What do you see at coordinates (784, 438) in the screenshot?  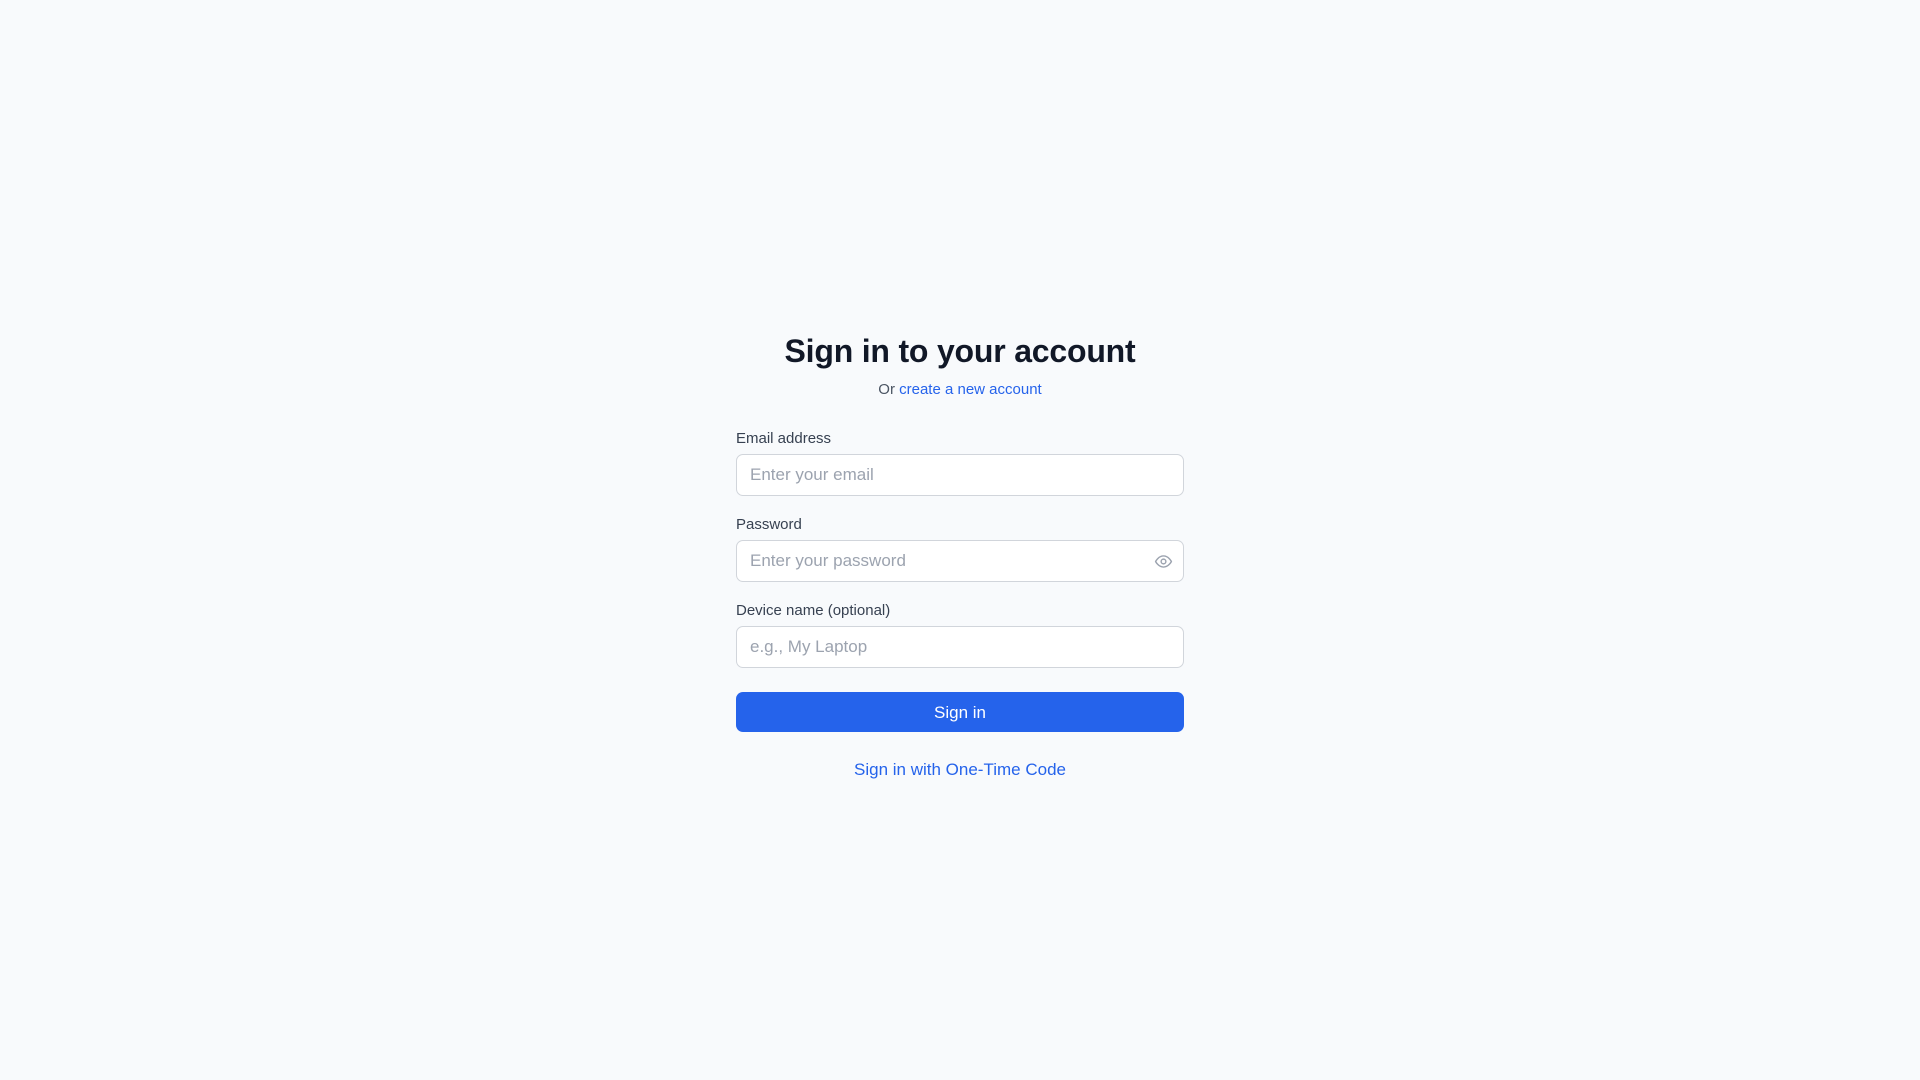 I see `email-label: Email address` at bounding box center [784, 438].